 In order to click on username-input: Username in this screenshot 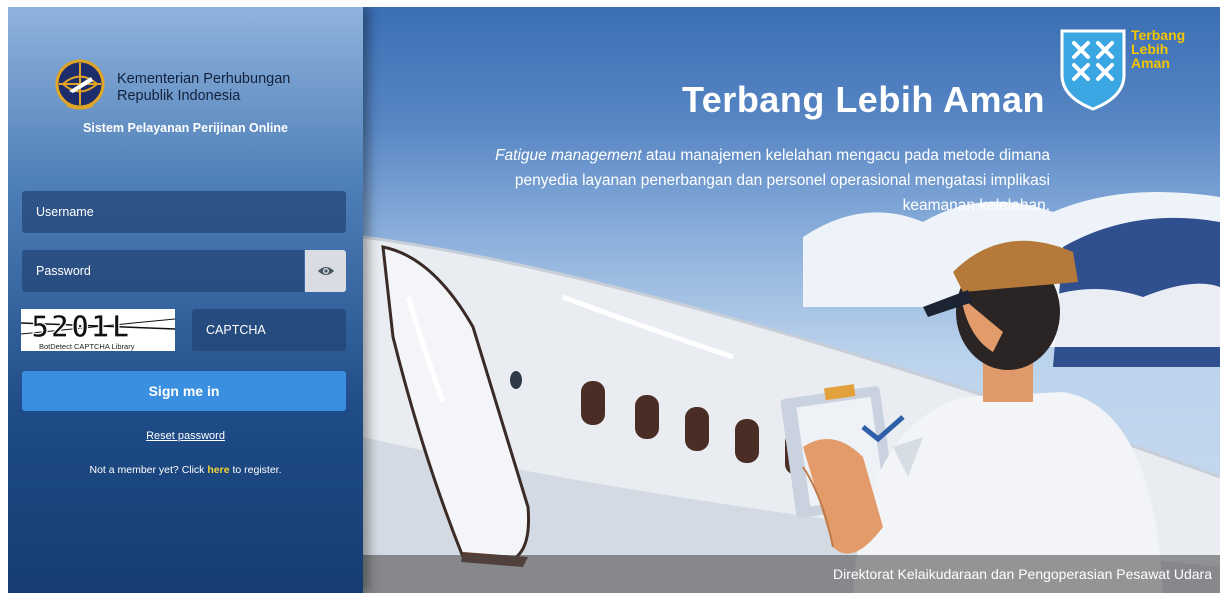, I will do `click(184, 212)`.